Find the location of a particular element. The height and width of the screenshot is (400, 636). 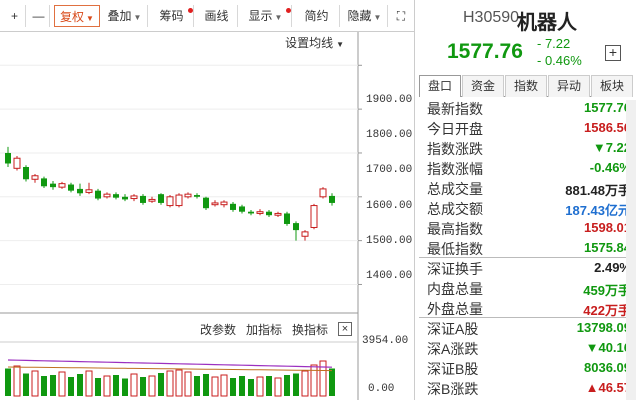

tab-sectors: 板块 is located at coordinates (612, 86).